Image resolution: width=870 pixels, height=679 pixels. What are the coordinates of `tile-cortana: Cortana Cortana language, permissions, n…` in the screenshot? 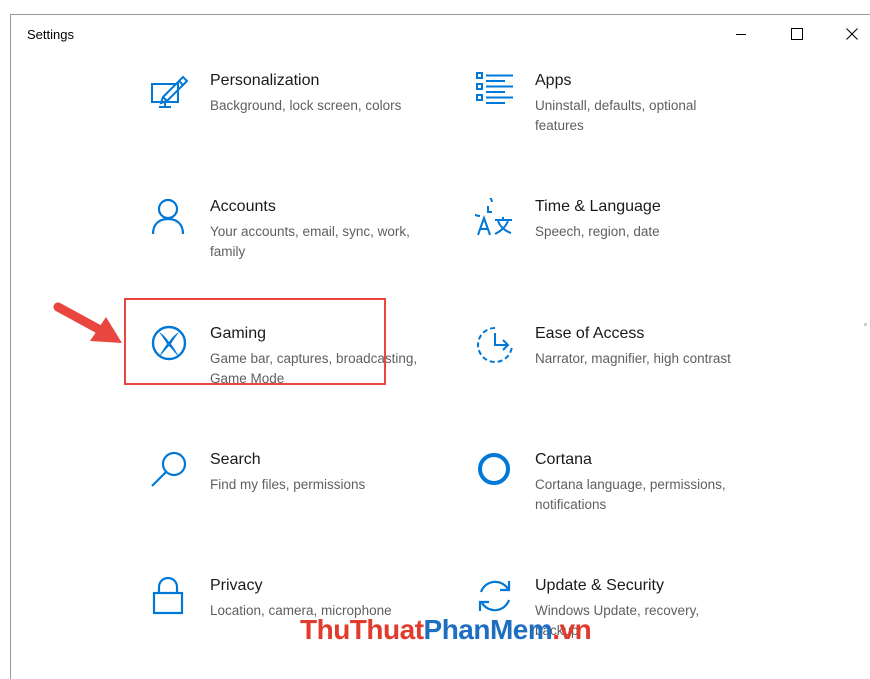 It's located at (620, 501).